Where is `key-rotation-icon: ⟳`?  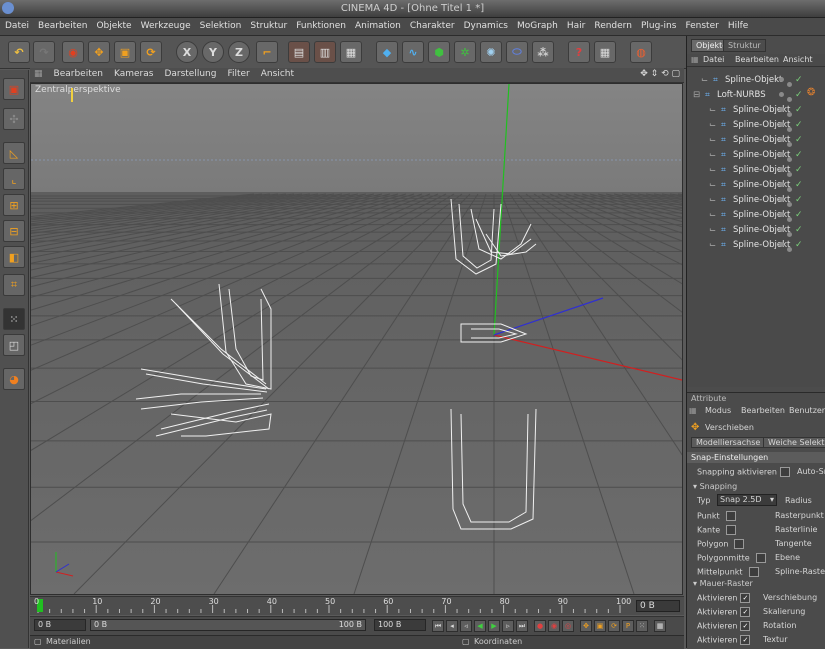
key-rotation-icon: ⟳ is located at coordinates (614, 626).